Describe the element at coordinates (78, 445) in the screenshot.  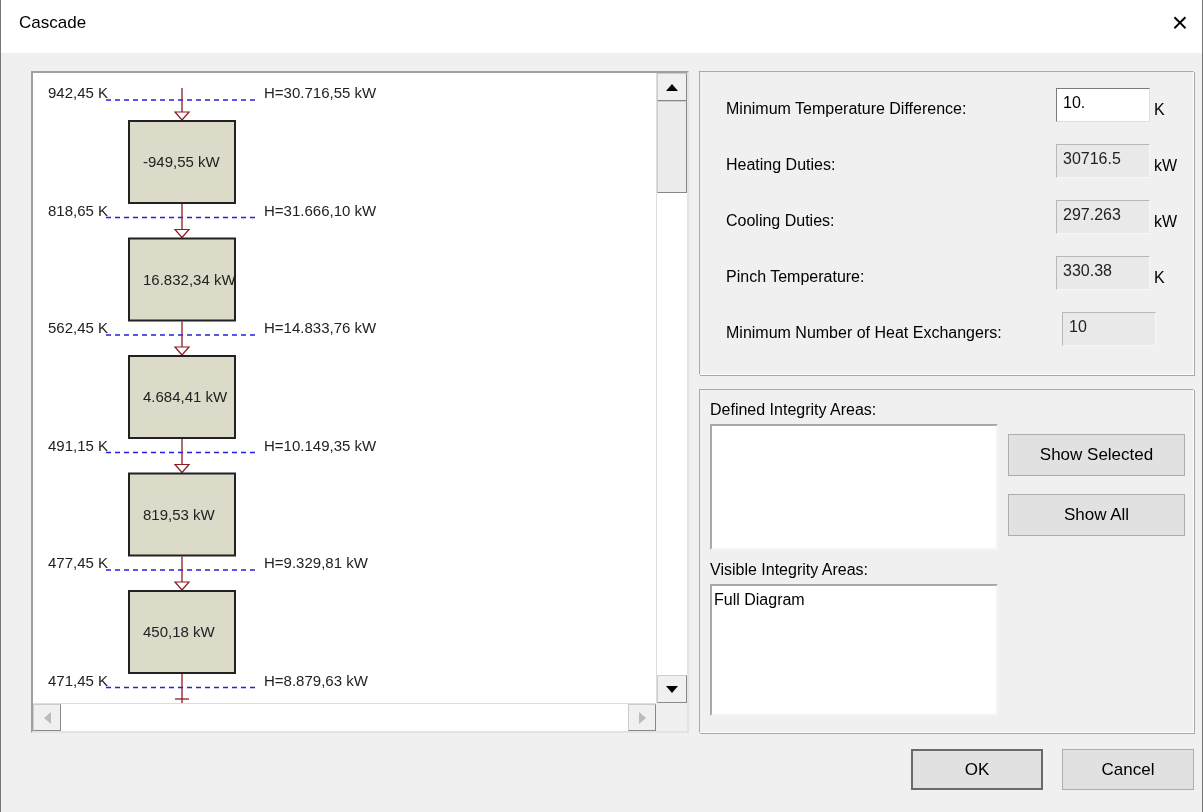
I see `temperature-label: 491,15 K` at that location.